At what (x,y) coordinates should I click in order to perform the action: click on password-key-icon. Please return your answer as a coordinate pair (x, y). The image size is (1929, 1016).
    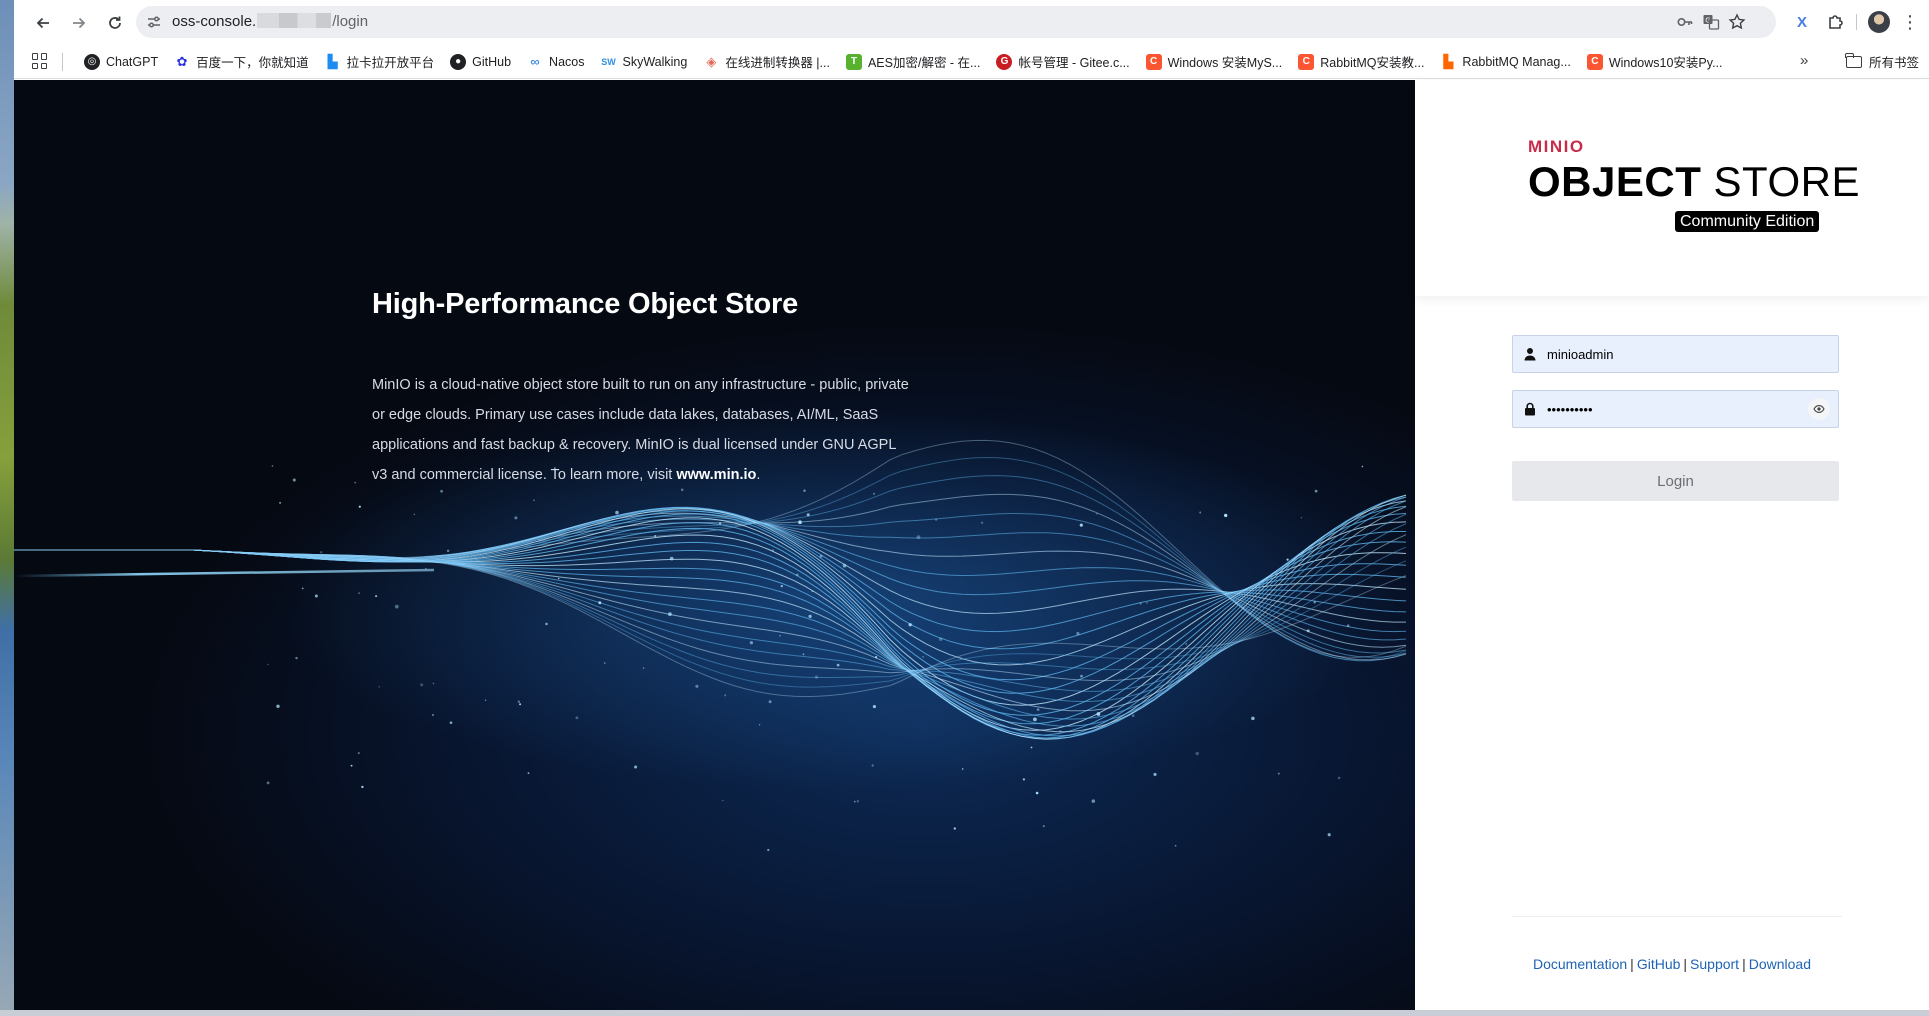
    Looking at the image, I should click on (1685, 22).